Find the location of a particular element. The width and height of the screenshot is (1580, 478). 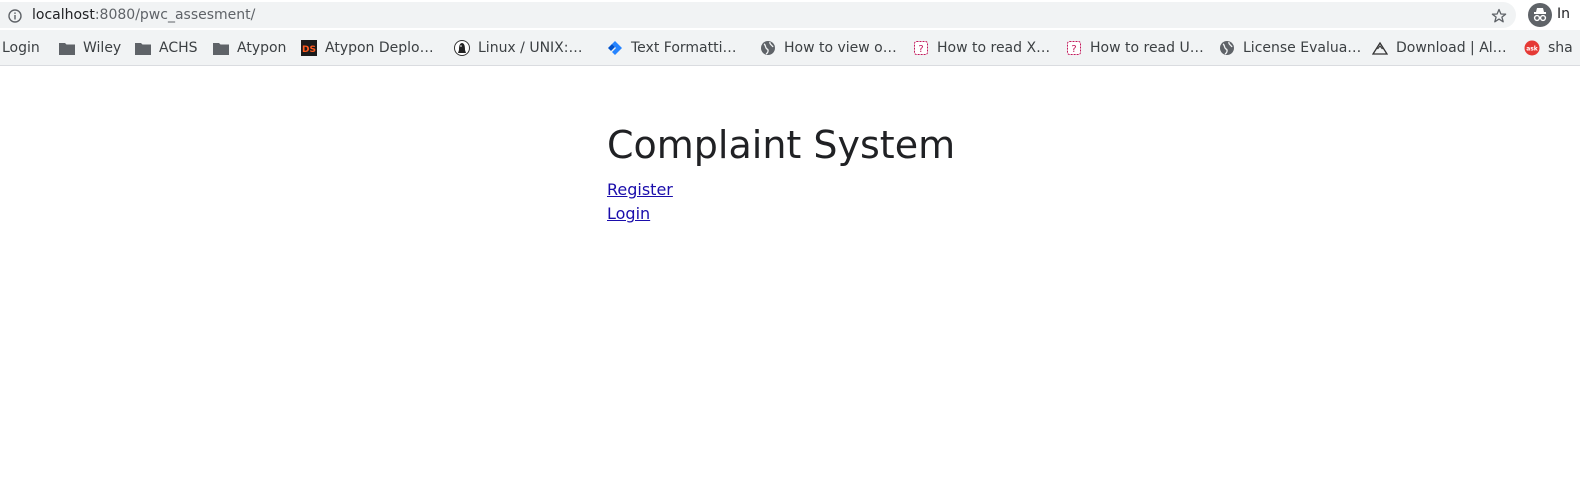

bookmark-folder-atypon: Atypon is located at coordinates (249, 48).